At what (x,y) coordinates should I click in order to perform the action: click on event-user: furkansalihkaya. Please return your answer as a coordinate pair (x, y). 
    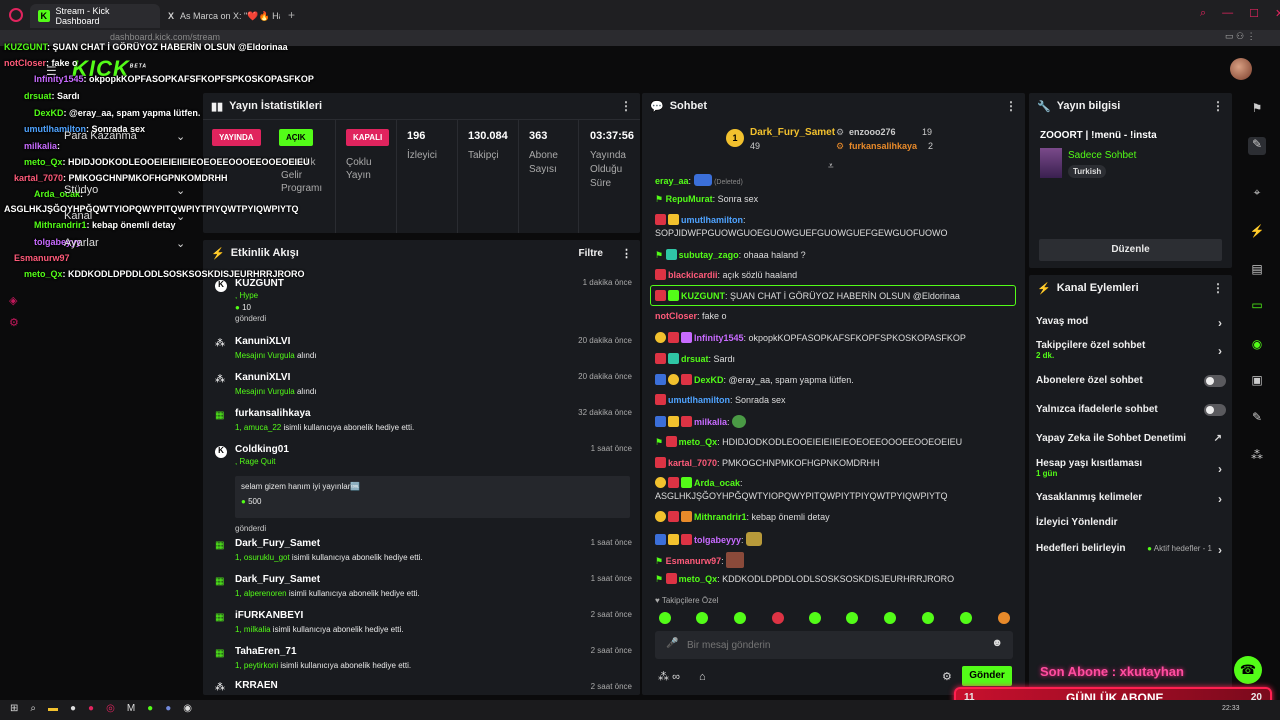
    Looking at the image, I should click on (324, 413).